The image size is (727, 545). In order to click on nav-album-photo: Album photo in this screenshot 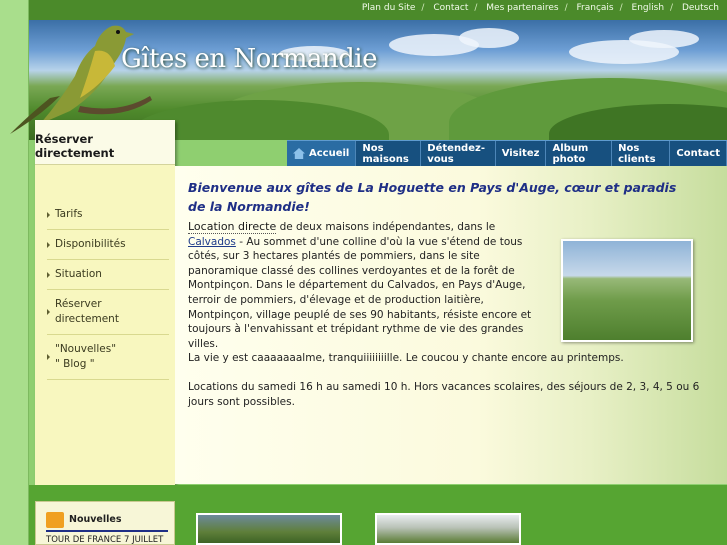, I will do `click(579, 153)`.